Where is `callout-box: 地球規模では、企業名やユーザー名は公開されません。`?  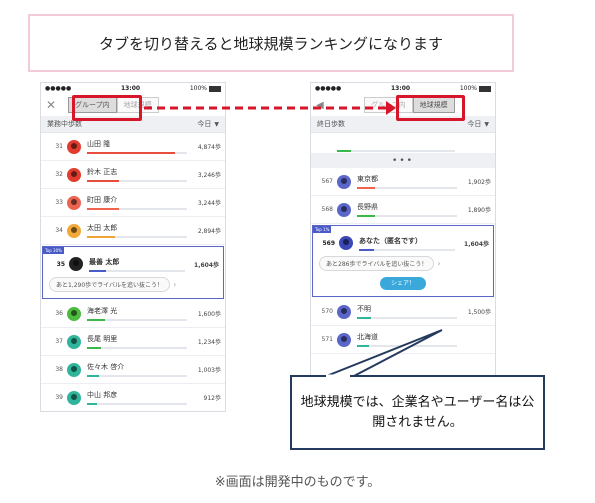
callout-box: 地球規模では、企業名やユーザー名は公開されません。 is located at coordinates (417, 412).